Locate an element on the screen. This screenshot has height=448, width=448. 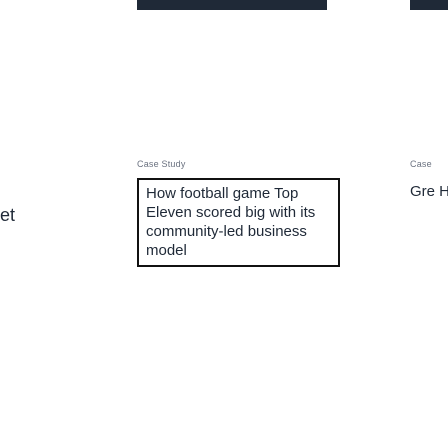
case-study-eyebrow: Case Study is located at coordinates (161, 164).